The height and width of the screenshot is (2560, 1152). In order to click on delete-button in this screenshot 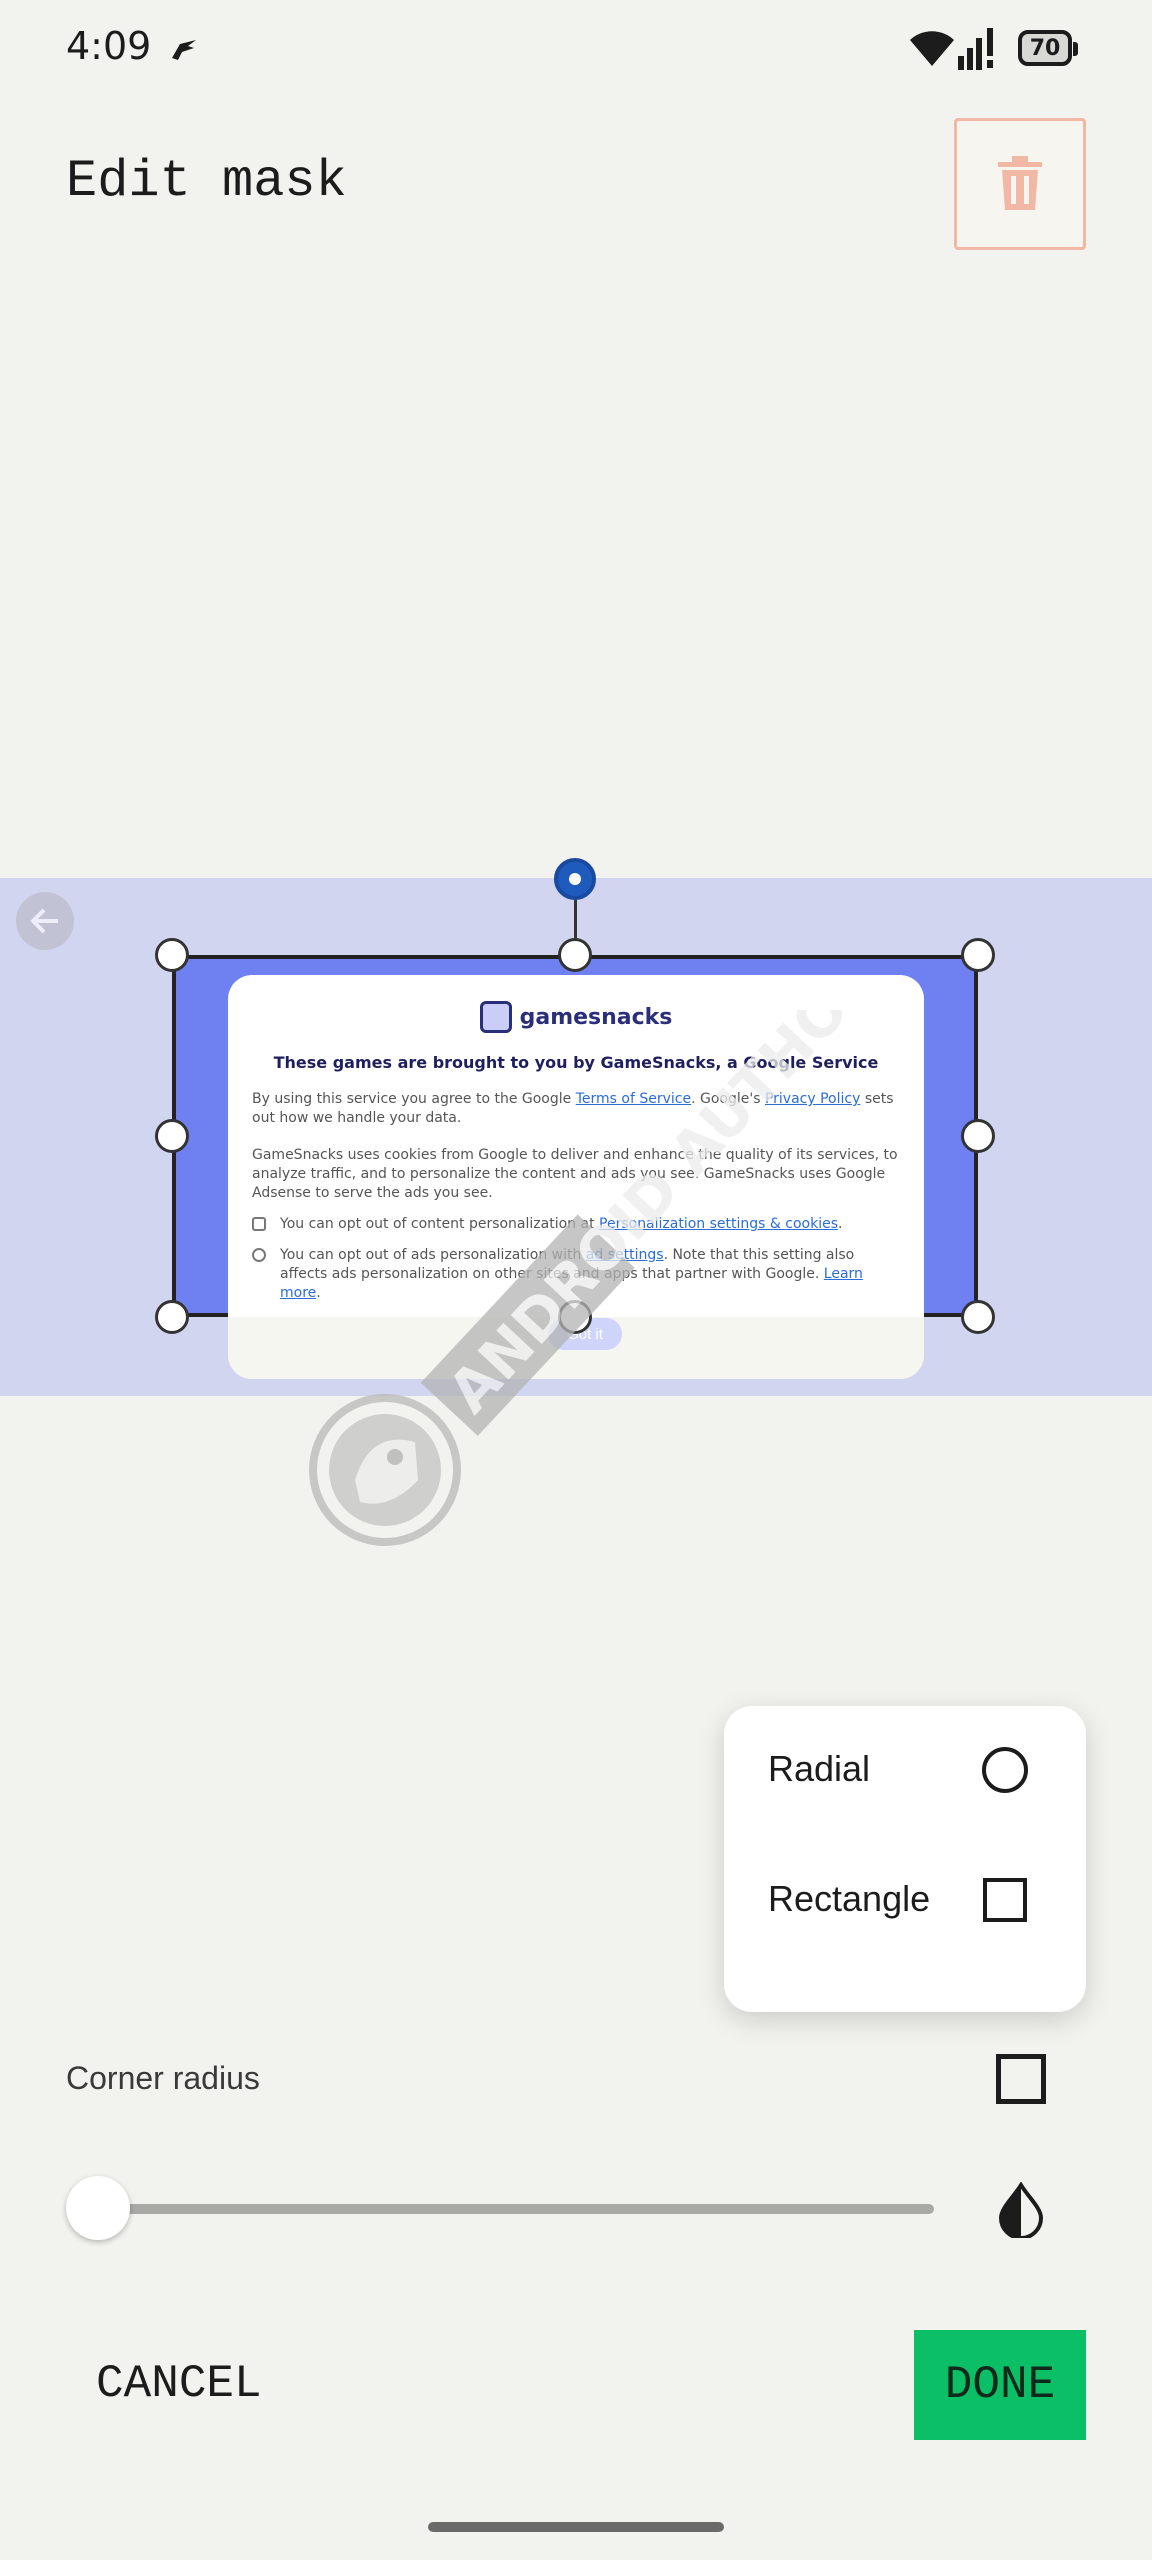, I will do `click(1020, 184)`.